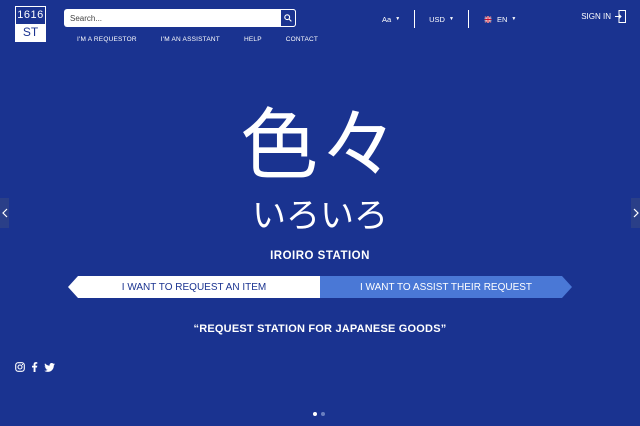  I want to click on language-dropdown: EN ▼, so click(499, 19).